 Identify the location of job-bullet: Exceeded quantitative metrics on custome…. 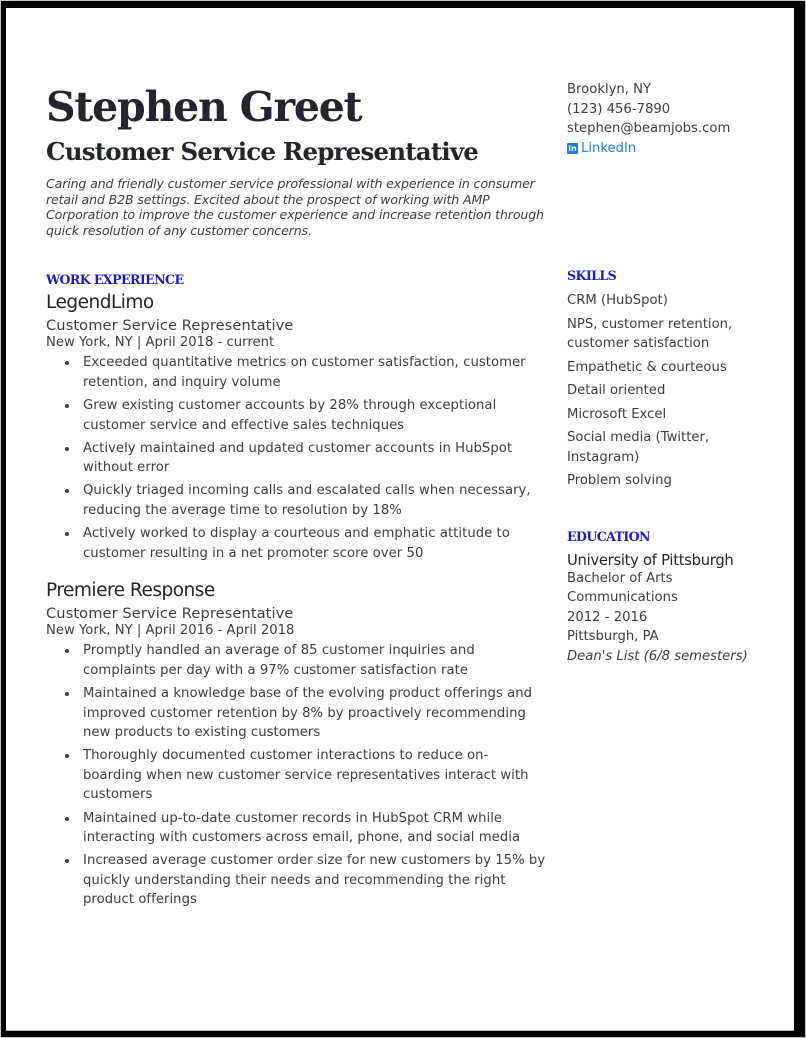
(305, 372).